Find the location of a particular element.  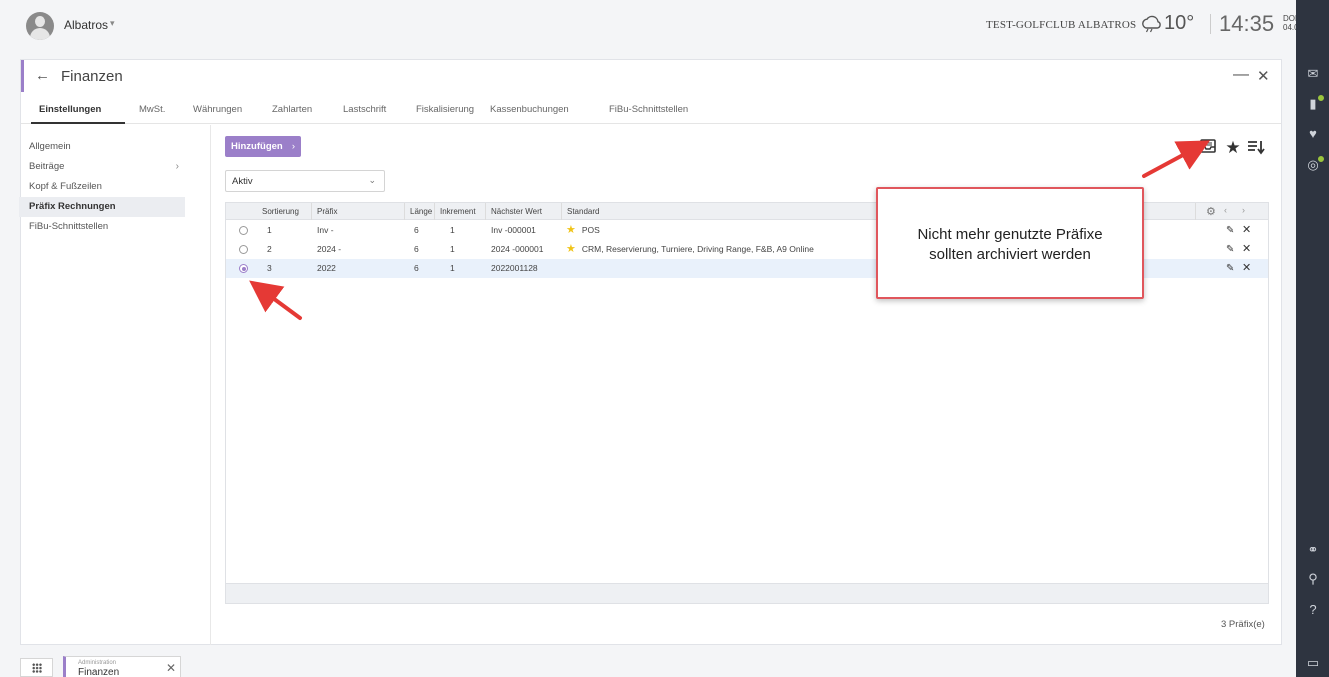

task-tab-finanzen: Administration Finanzen ✕ is located at coordinates (122, 666).